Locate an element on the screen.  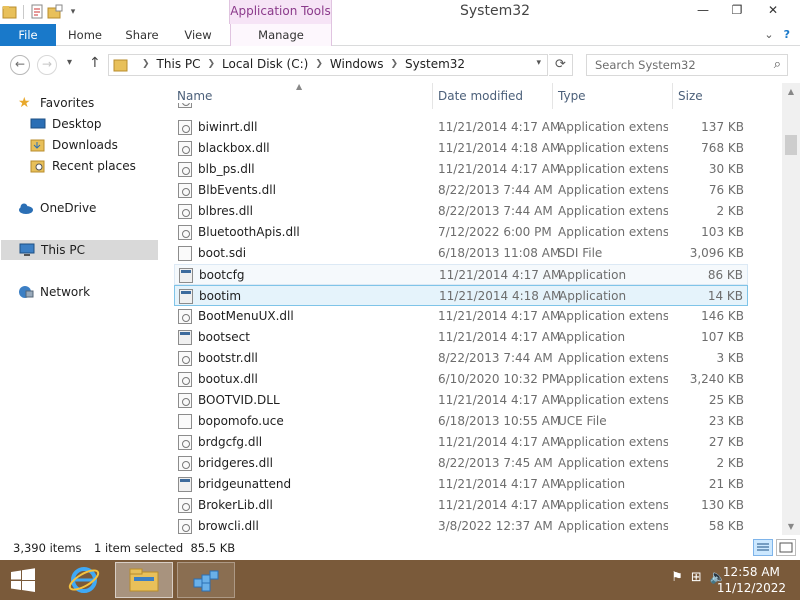
recent-locations-icon: ▾ is located at coordinates (69, 62).